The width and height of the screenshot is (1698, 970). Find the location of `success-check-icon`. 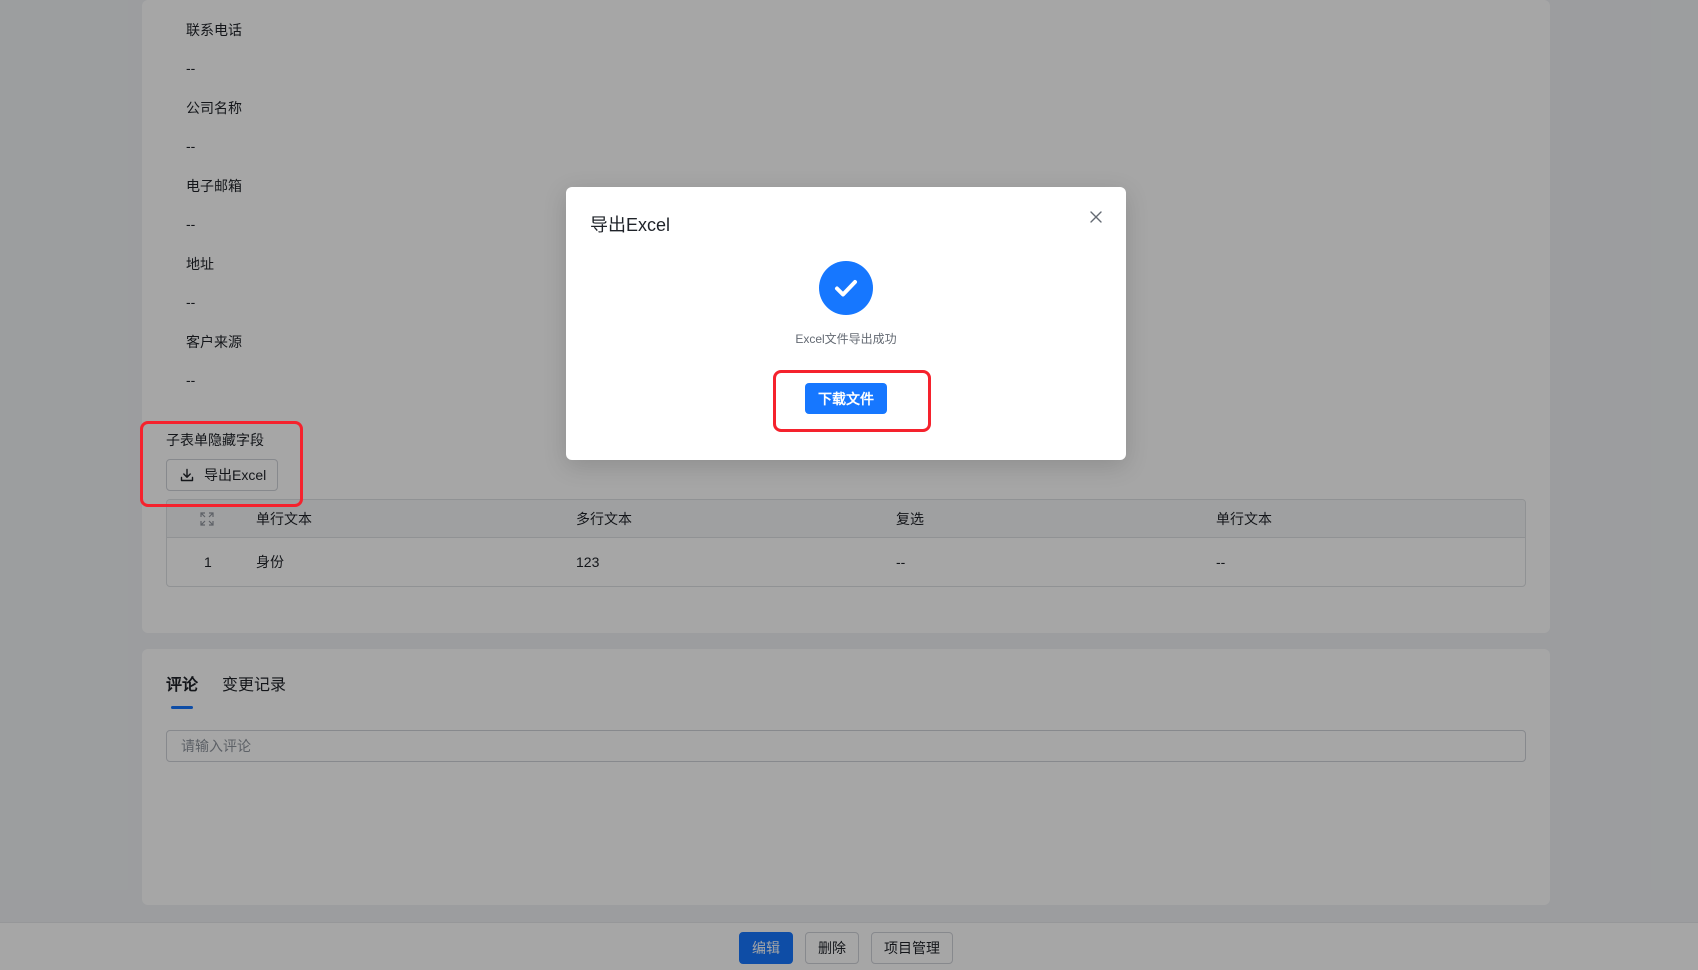

success-check-icon is located at coordinates (846, 288).